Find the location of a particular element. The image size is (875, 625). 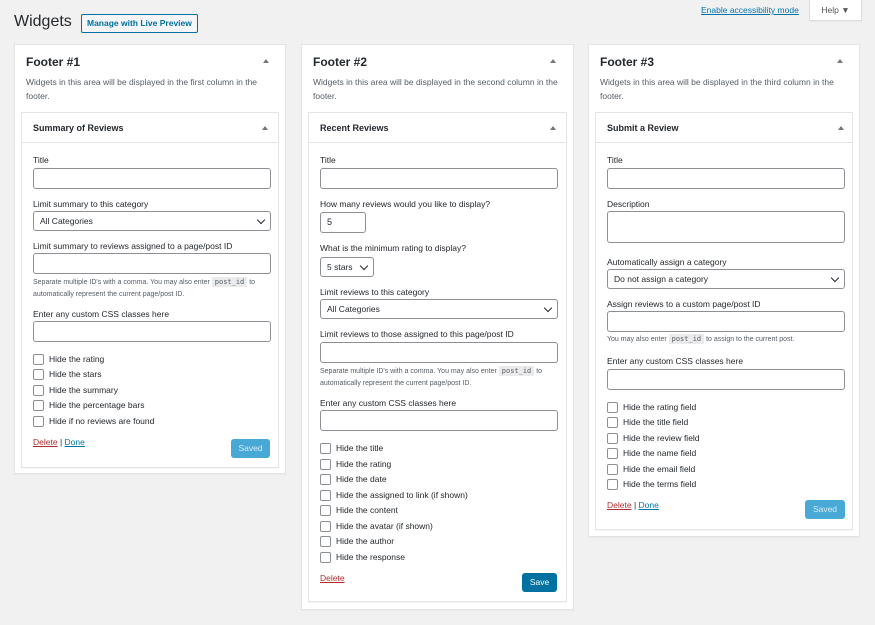

widget-title: Recent Reviews is located at coordinates (354, 128).